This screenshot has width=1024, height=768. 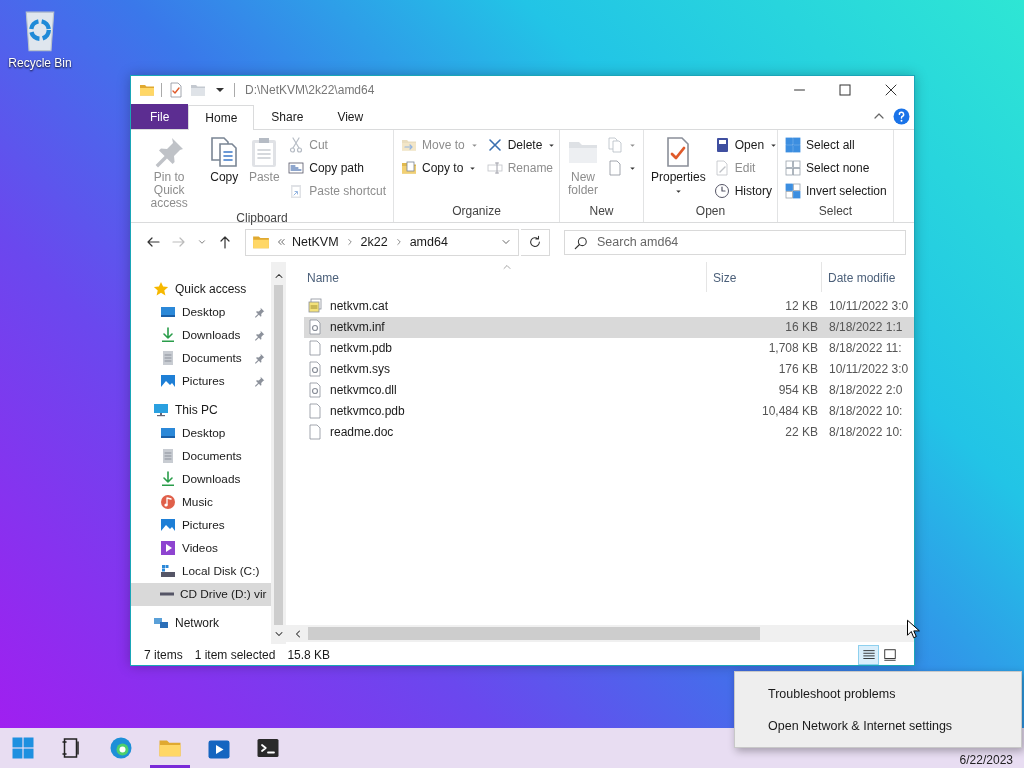 What do you see at coordinates (315, 242) in the screenshot?
I see `breadcrumb: NetKVM` at bounding box center [315, 242].